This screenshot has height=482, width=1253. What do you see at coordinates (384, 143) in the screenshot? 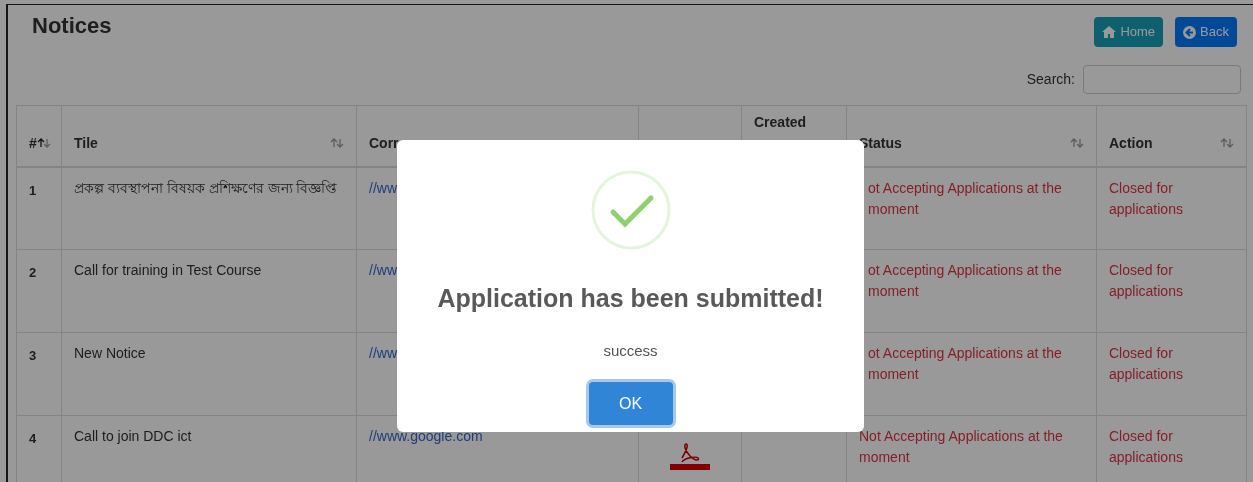
I see `column-header: Corr` at bounding box center [384, 143].